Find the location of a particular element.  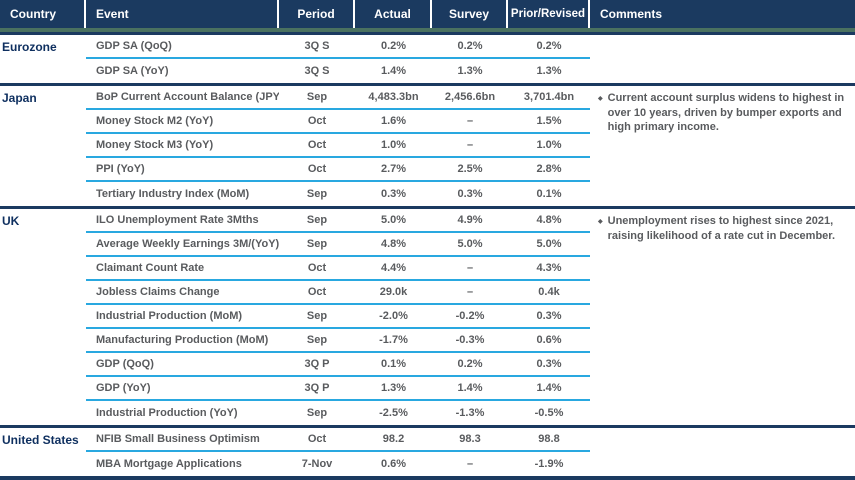

cell-prior: 2.8% is located at coordinates (549, 169).